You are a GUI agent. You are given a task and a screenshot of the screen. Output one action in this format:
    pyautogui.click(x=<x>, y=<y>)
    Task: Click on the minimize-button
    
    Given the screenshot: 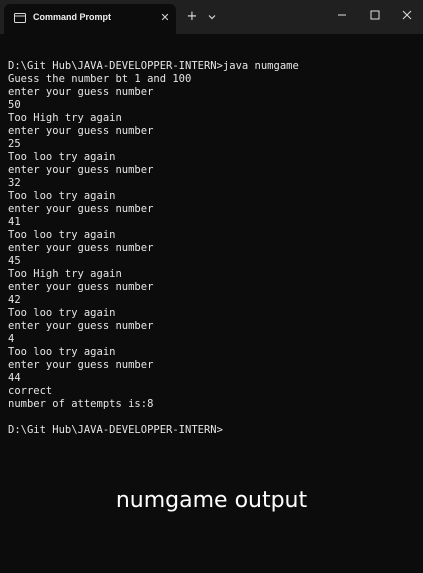 What is the action you would take?
    pyautogui.click(x=342, y=16)
    